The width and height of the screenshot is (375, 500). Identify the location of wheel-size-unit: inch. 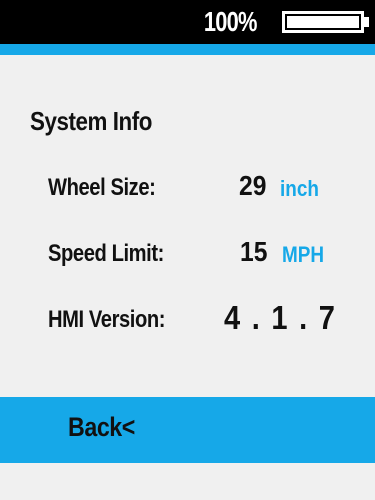
(299, 188).